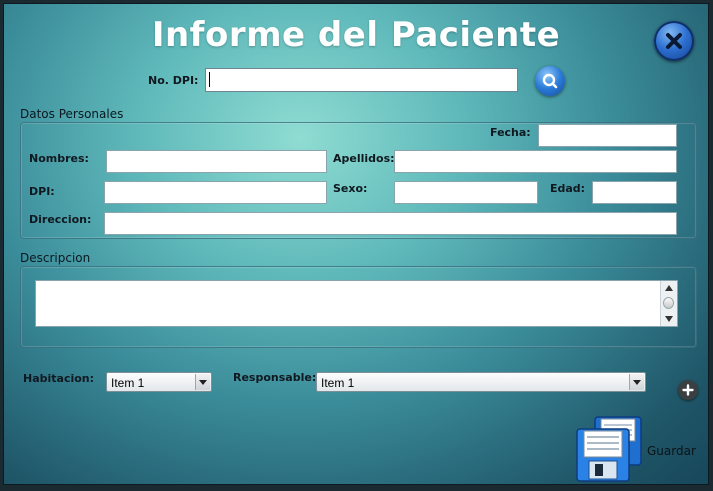 The width and height of the screenshot is (713, 491). Describe the element at coordinates (72, 114) in the screenshot. I see `personal-data-section-label: Datos Personales` at that location.